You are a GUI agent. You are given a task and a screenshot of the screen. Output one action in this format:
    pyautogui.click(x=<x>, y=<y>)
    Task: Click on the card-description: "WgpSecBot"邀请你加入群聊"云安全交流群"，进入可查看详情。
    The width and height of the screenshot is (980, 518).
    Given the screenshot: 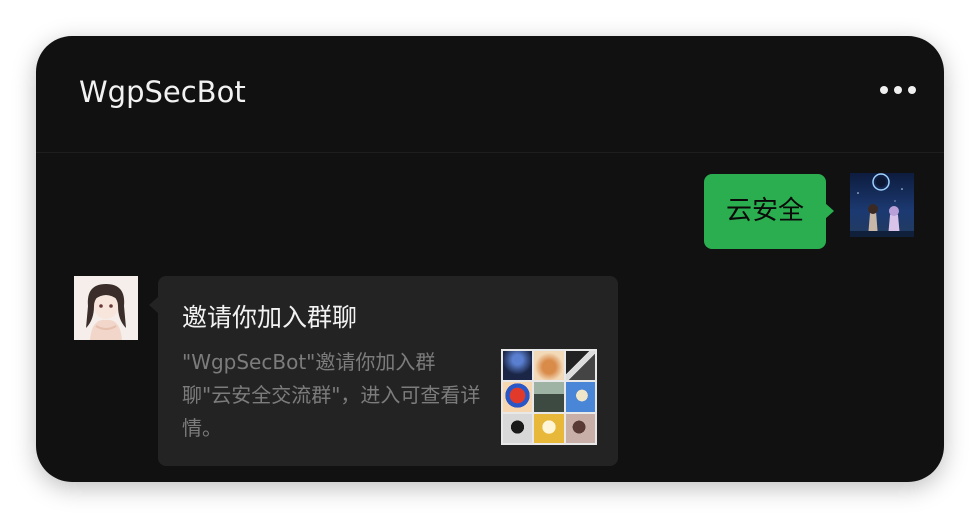 What is the action you would take?
    pyautogui.click(x=331, y=395)
    